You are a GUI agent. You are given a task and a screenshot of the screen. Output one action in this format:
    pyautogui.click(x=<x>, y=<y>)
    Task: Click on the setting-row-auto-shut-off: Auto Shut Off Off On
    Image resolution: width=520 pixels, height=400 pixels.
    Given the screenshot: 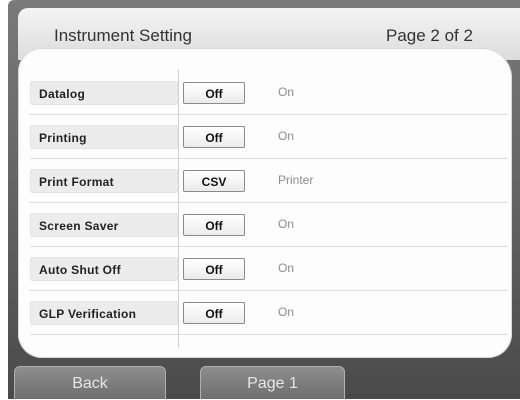 What is the action you would take?
    pyautogui.click(x=269, y=268)
    